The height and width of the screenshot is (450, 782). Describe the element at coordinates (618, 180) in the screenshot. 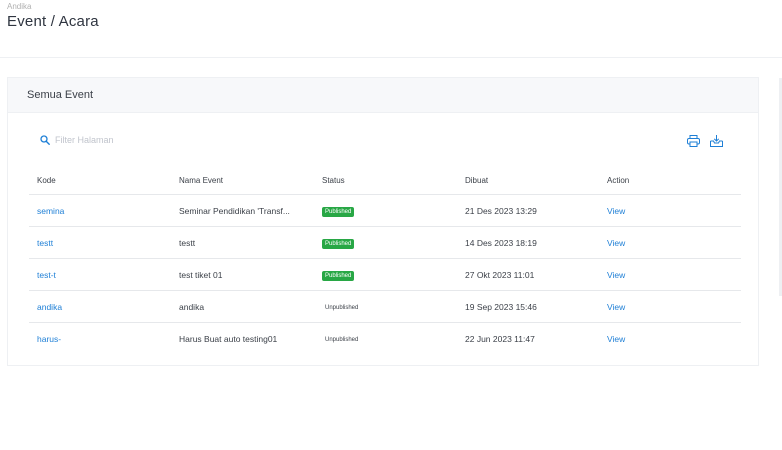

I see `header-action: Action` at that location.